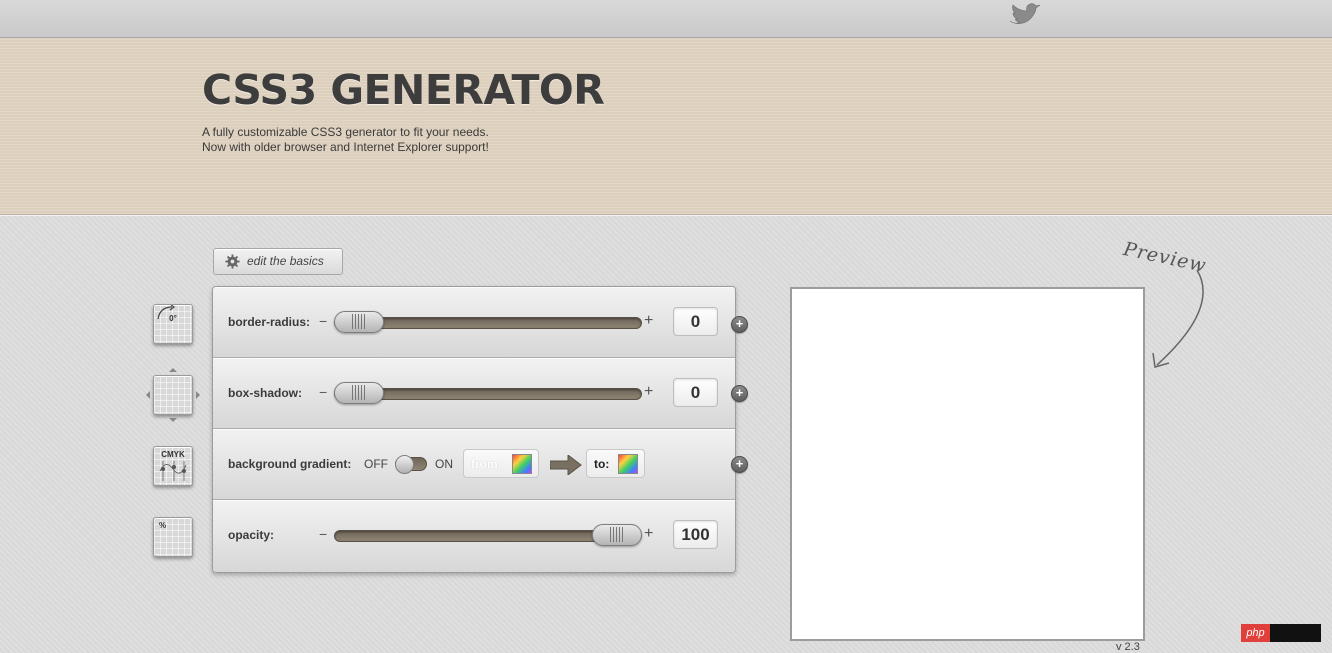  What do you see at coordinates (488, 535) in the screenshot?
I see `opacity-slider` at bounding box center [488, 535].